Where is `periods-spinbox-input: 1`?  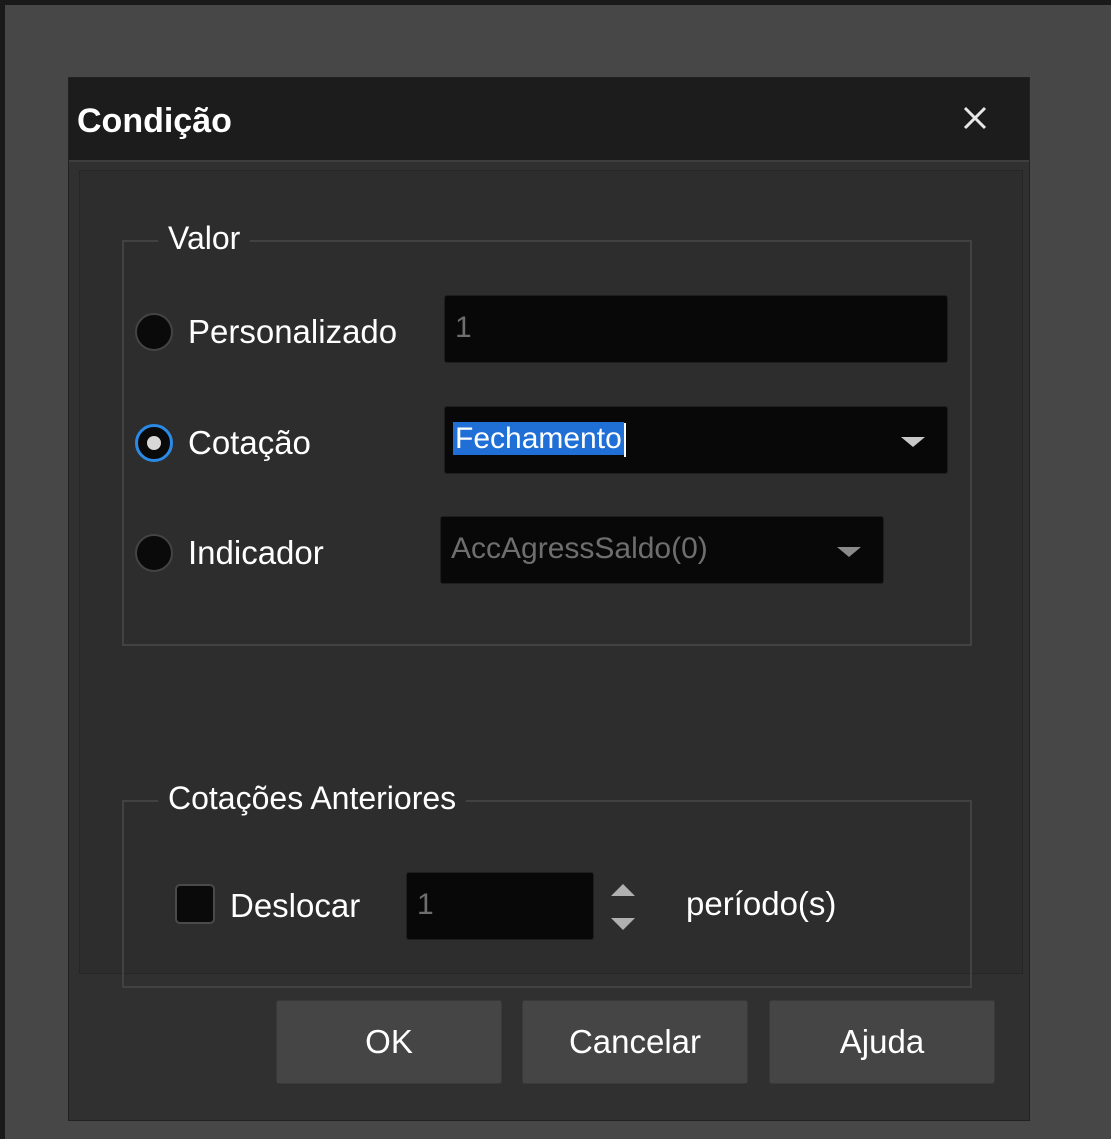 periods-spinbox-input: 1 is located at coordinates (500, 906).